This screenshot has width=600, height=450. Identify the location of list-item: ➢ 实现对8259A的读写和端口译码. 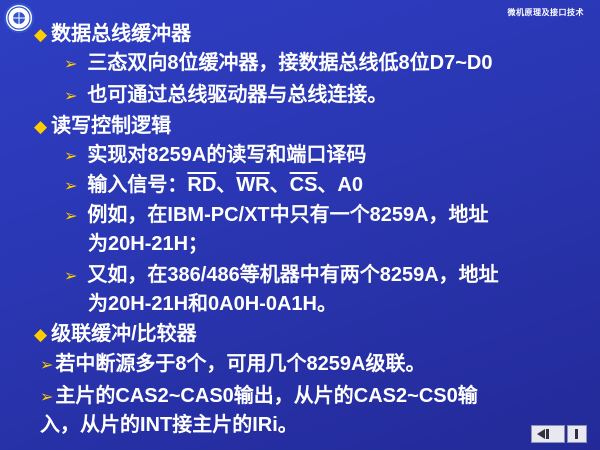
(215, 156).